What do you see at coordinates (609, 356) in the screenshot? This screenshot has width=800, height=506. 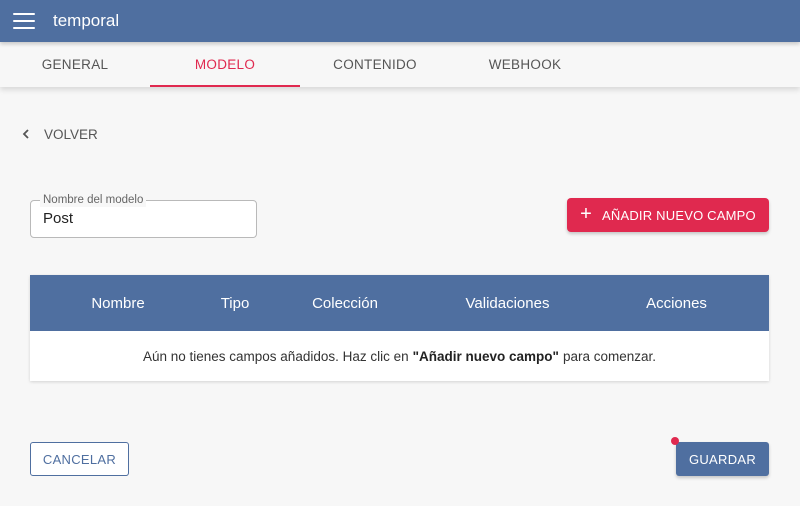 I see `empty-state-suffix: para comenzar.` at bounding box center [609, 356].